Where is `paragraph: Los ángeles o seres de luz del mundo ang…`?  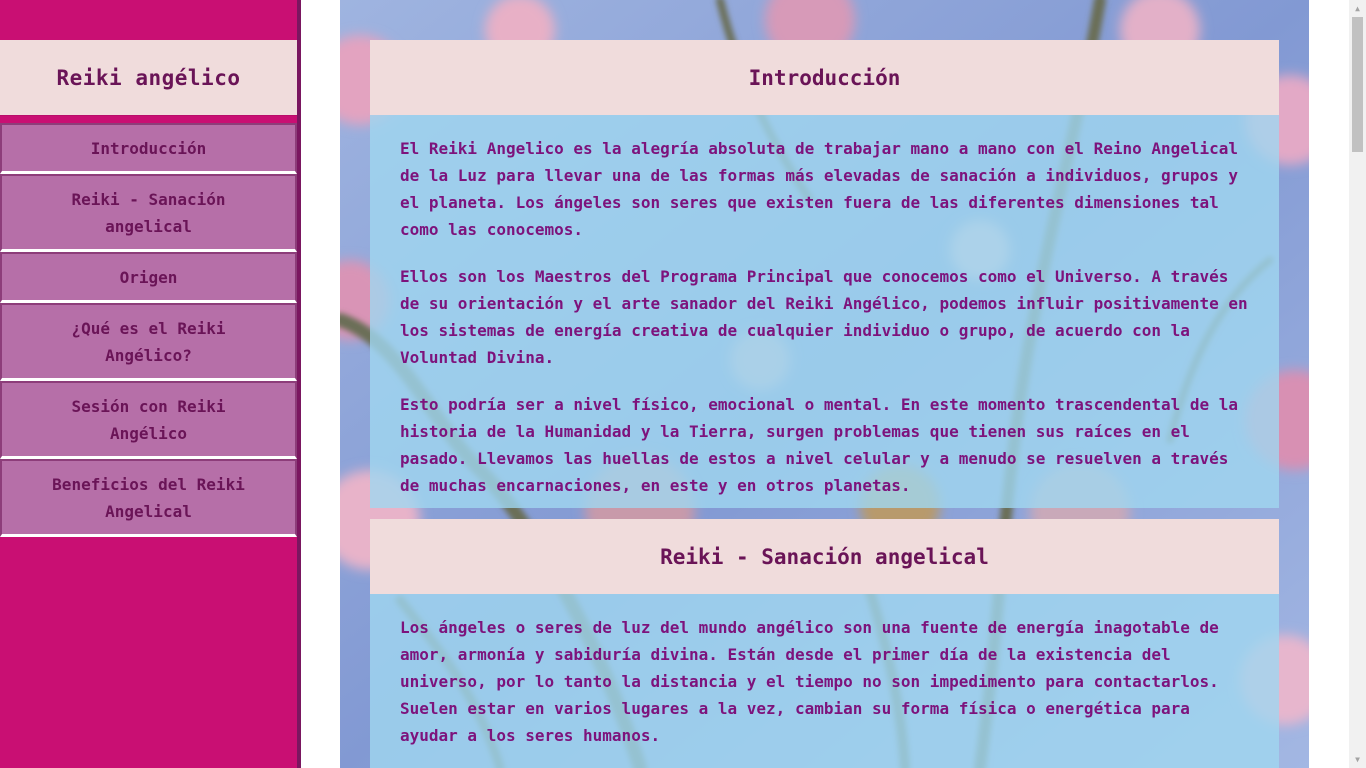
paragraph: Los ángeles o seres de luz del mundo ang… is located at coordinates (809, 681).